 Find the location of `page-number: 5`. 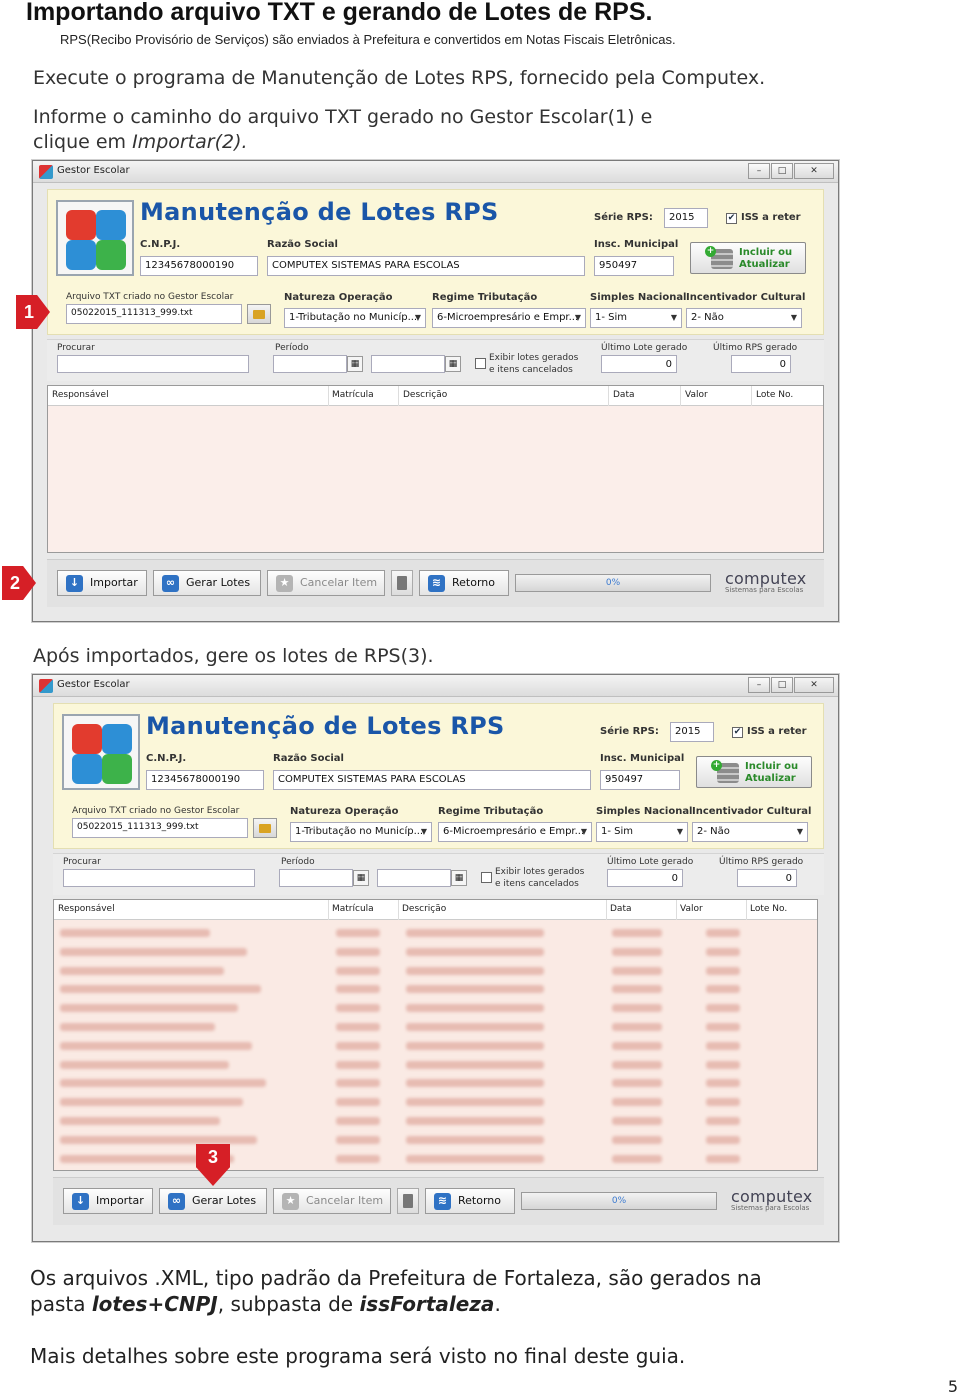

page-number: 5 is located at coordinates (952, 1386).